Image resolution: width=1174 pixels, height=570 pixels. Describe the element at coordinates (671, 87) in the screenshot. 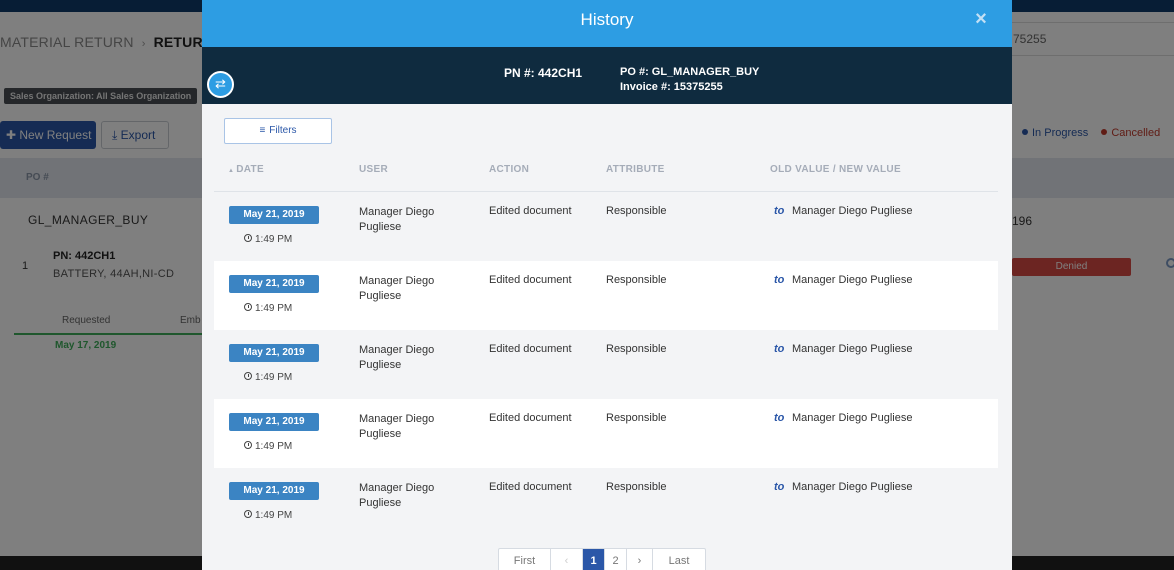

I see `invoice-number: Invoice #: 15375255` at that location.